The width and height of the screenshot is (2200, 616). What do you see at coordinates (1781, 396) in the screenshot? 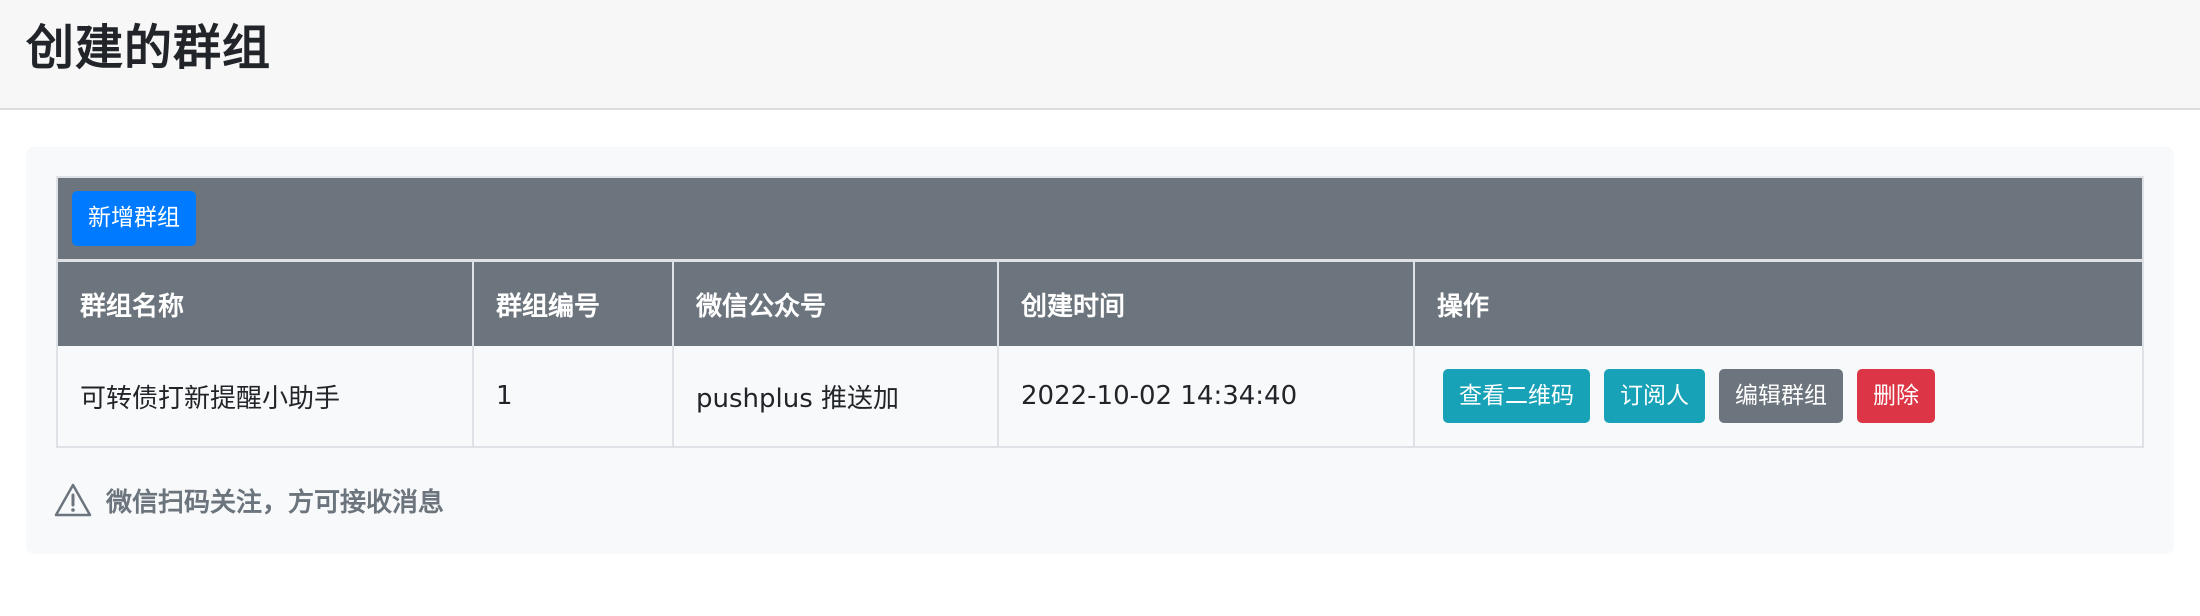
I see `edit-group-button: 编辑群组` at bounding box center [1781, 396].